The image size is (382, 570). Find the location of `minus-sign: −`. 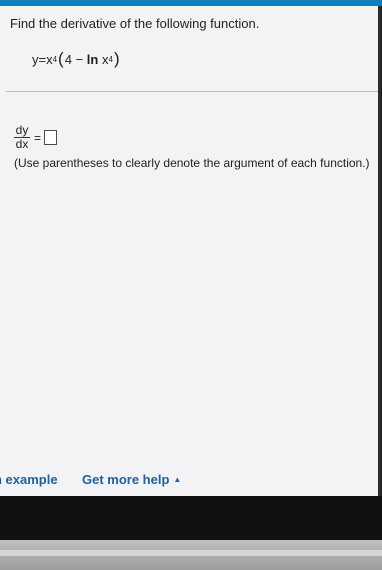

minus-sign: − is located at coordinates (79, 59).